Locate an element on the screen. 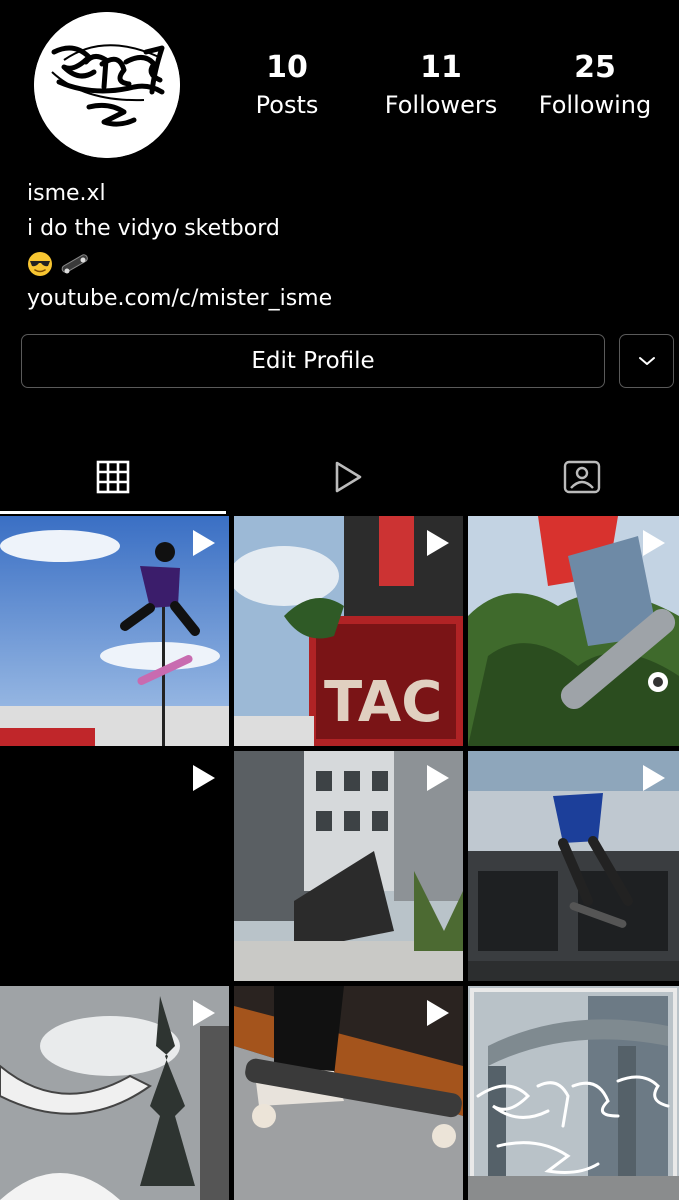  posts-count-label: Posts is located at coordinates (287, 105).